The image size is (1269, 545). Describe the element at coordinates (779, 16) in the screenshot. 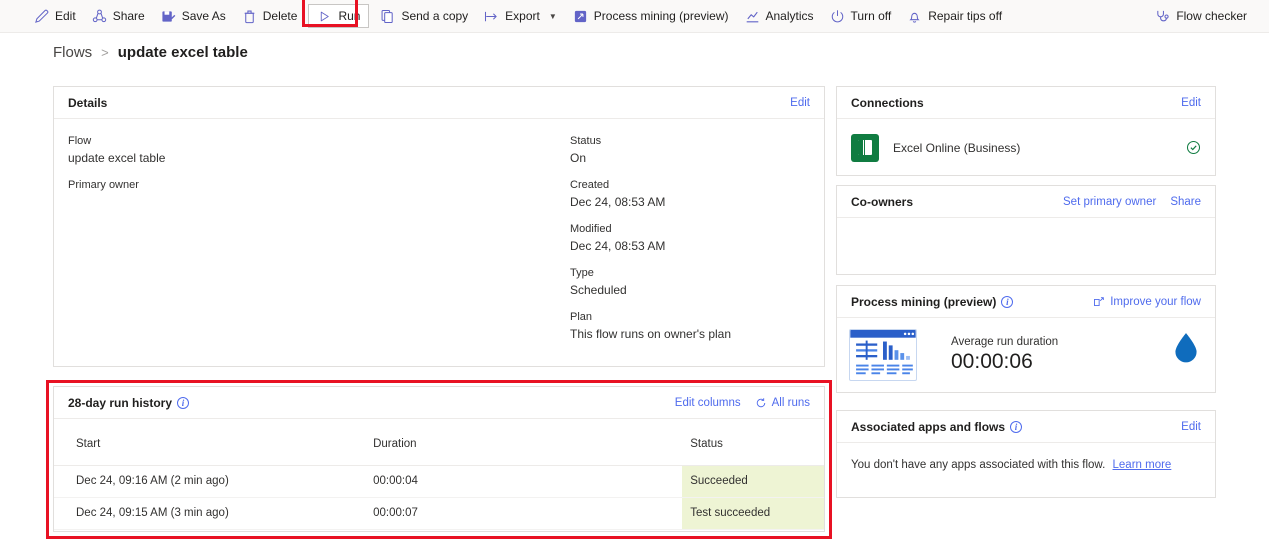

I see `analytics-button: Analytics` at that location.